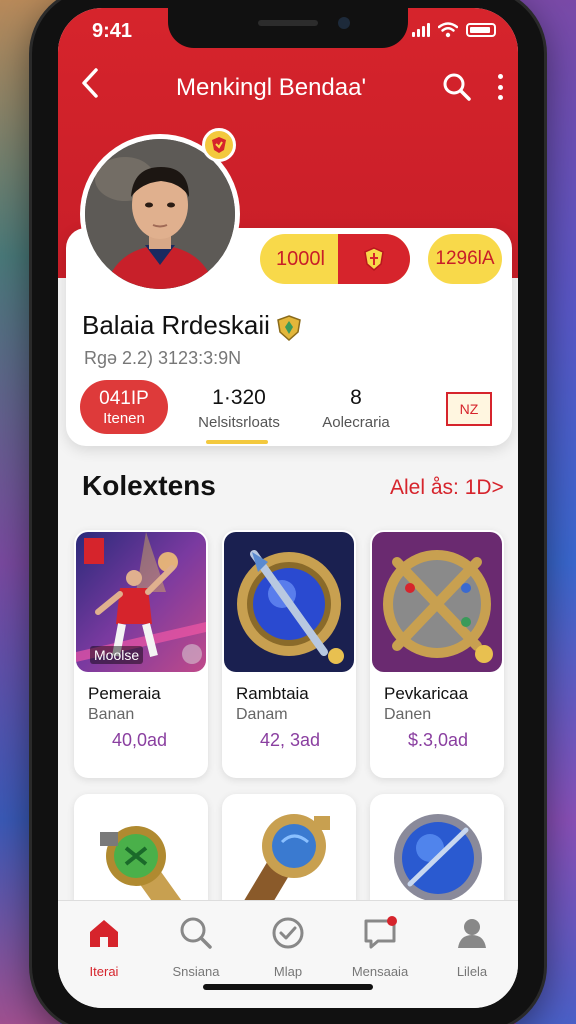 Image resolution: width=576 pixels, height=1024 pixels. What do you see at coordinates (272, 693) in the screenshot?
I see `card-title: Rambtaia` at bounding box center [272, 693].